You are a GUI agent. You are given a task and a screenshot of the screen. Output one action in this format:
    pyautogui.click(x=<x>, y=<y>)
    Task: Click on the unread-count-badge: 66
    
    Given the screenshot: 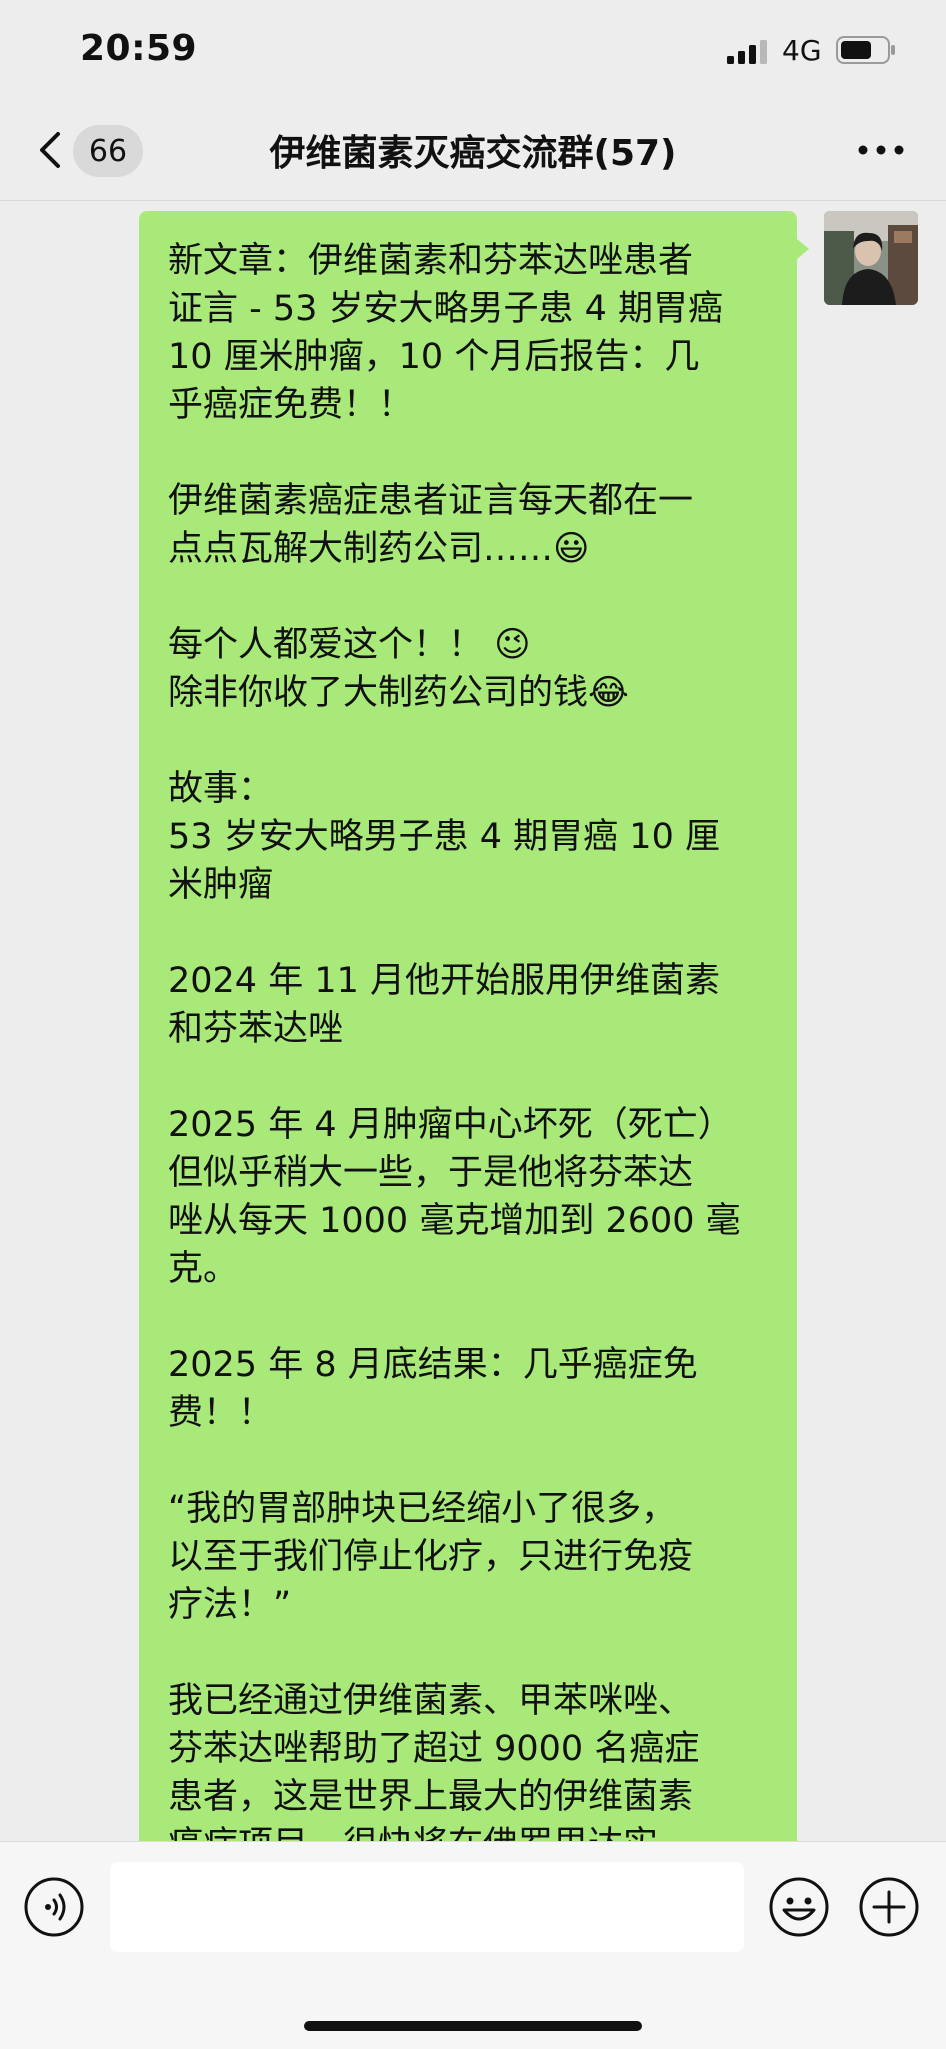 What is the action you would take?
    pyautogui.click(x=108, y=151)
    